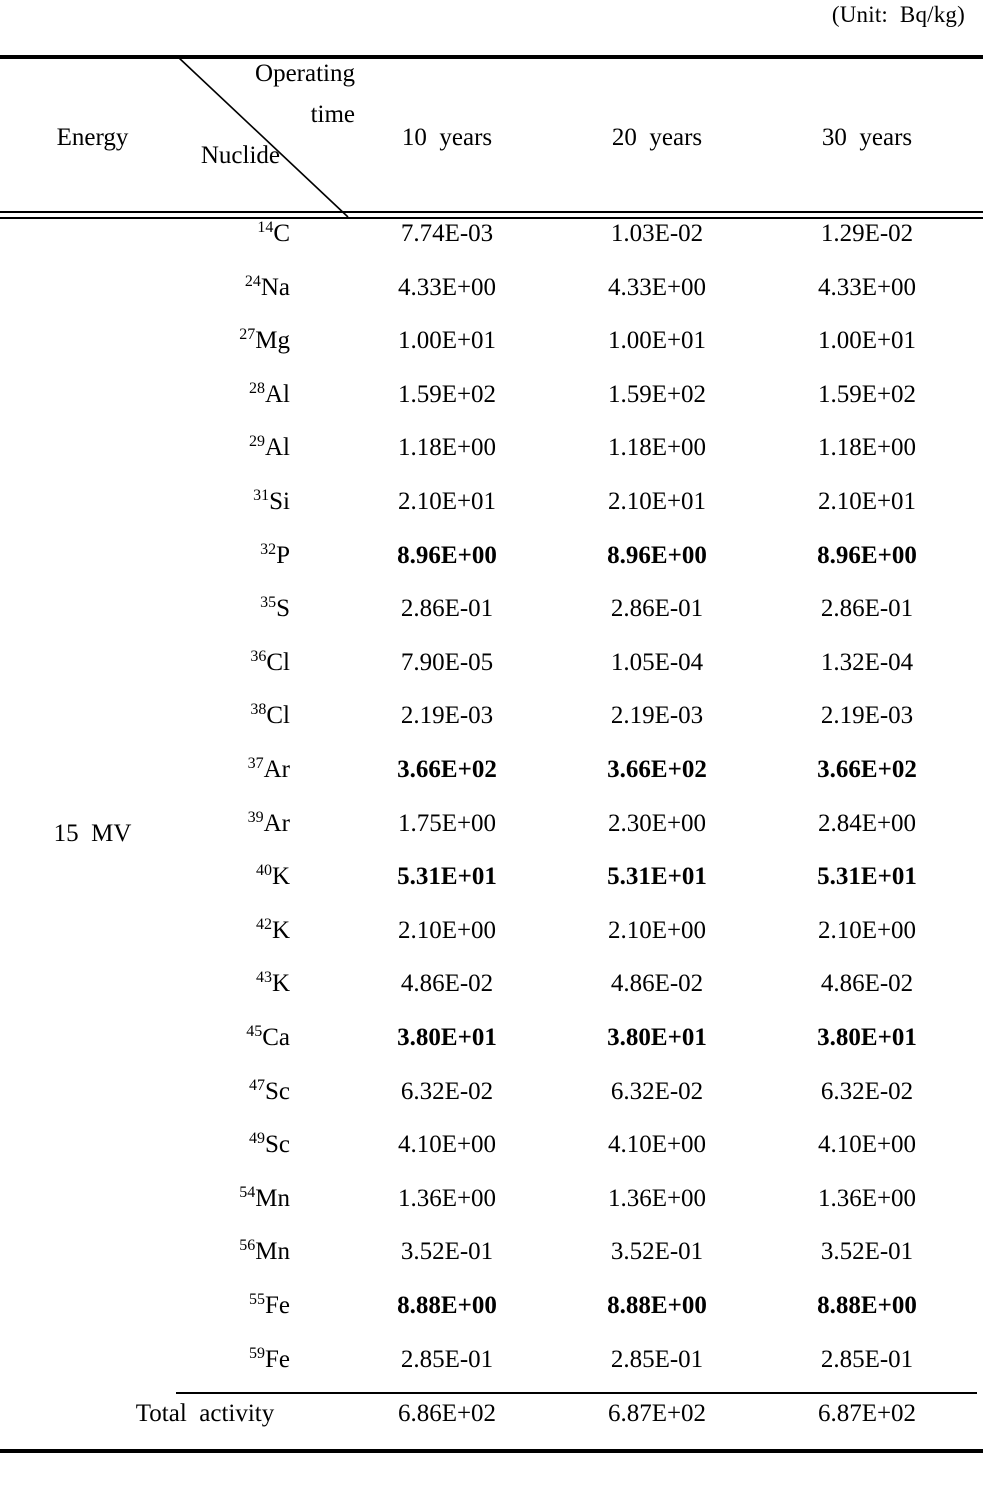 This screenshot has width=983, height=1490. I want to click on nuclide-label: 29Al, so click(269, 447).